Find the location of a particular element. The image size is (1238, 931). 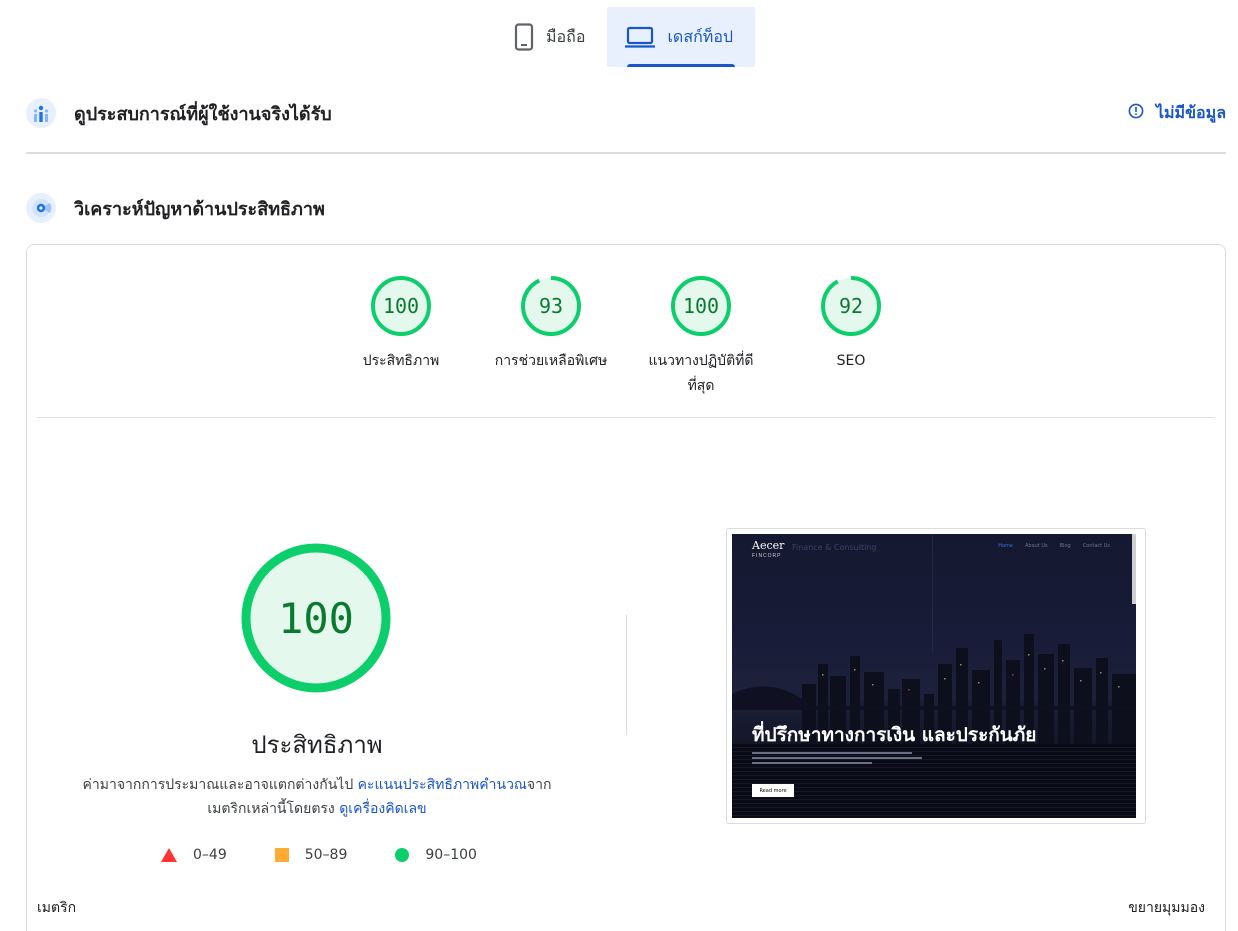

screenshot-water is located at coordinates (934, 781).